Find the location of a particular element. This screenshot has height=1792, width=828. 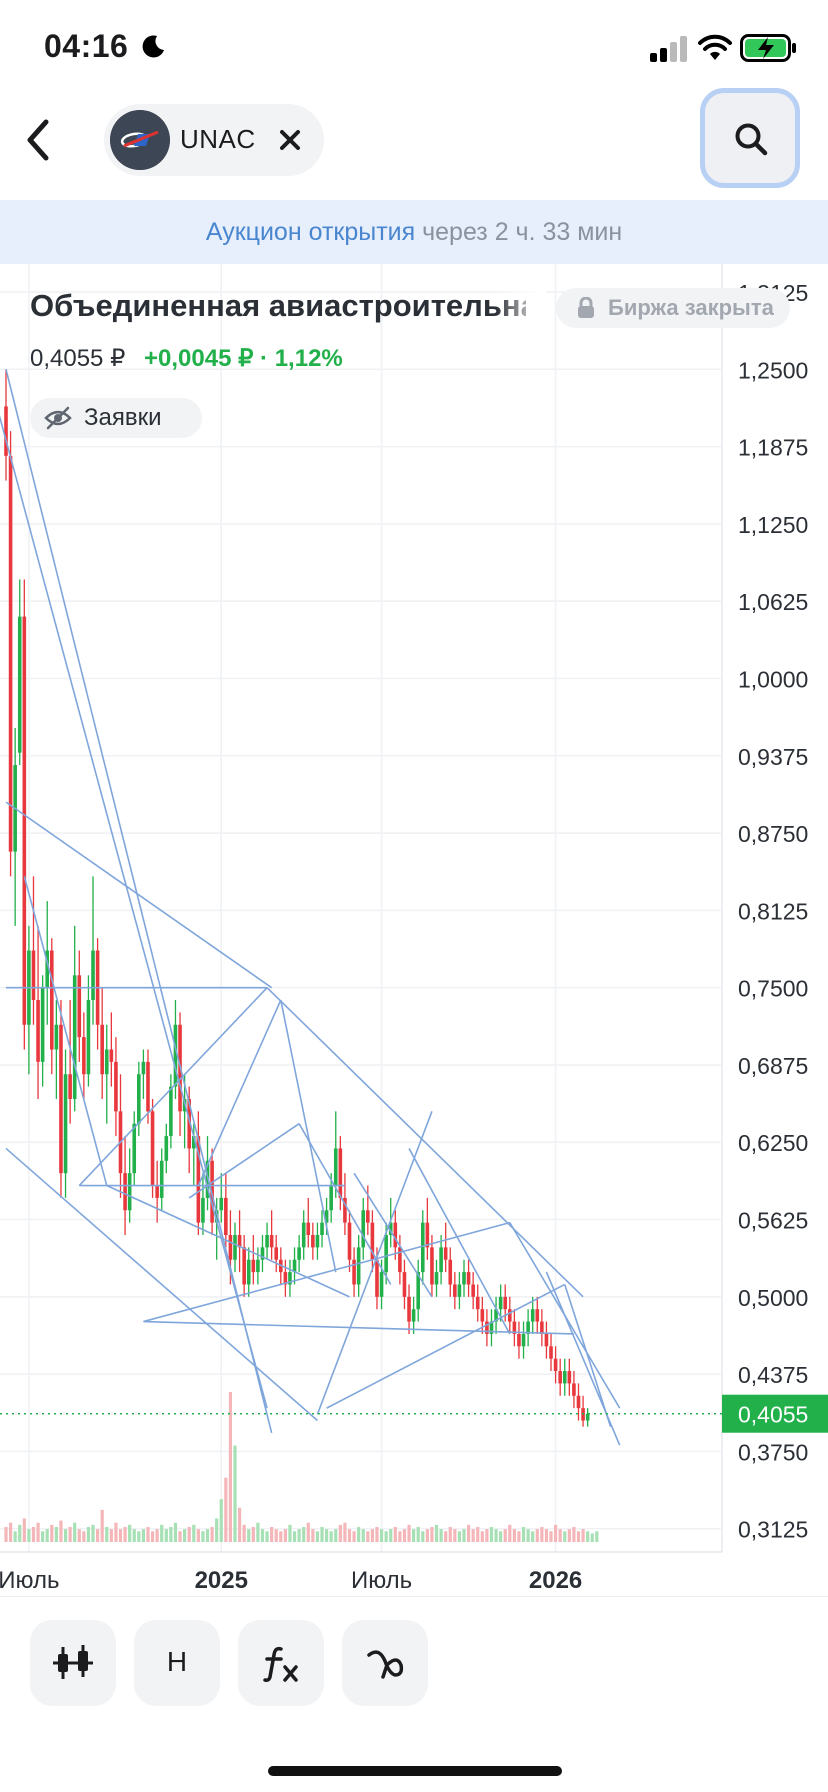

price-summary: 0,4055 ₽ +0,0045 ₽ · 1,12% is located at coordinates (186, 358).